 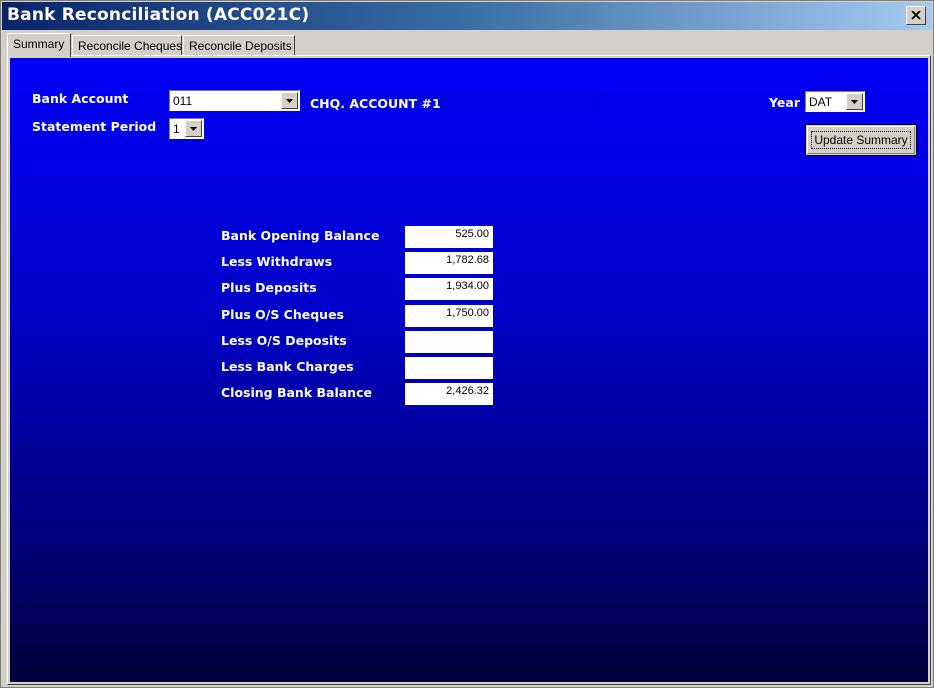 What do you see at coordinates (467, 16) in the screenshot?
I see `title-bar: Bank Reconciliation (ACC021C)` at bounding box center [467, 16].